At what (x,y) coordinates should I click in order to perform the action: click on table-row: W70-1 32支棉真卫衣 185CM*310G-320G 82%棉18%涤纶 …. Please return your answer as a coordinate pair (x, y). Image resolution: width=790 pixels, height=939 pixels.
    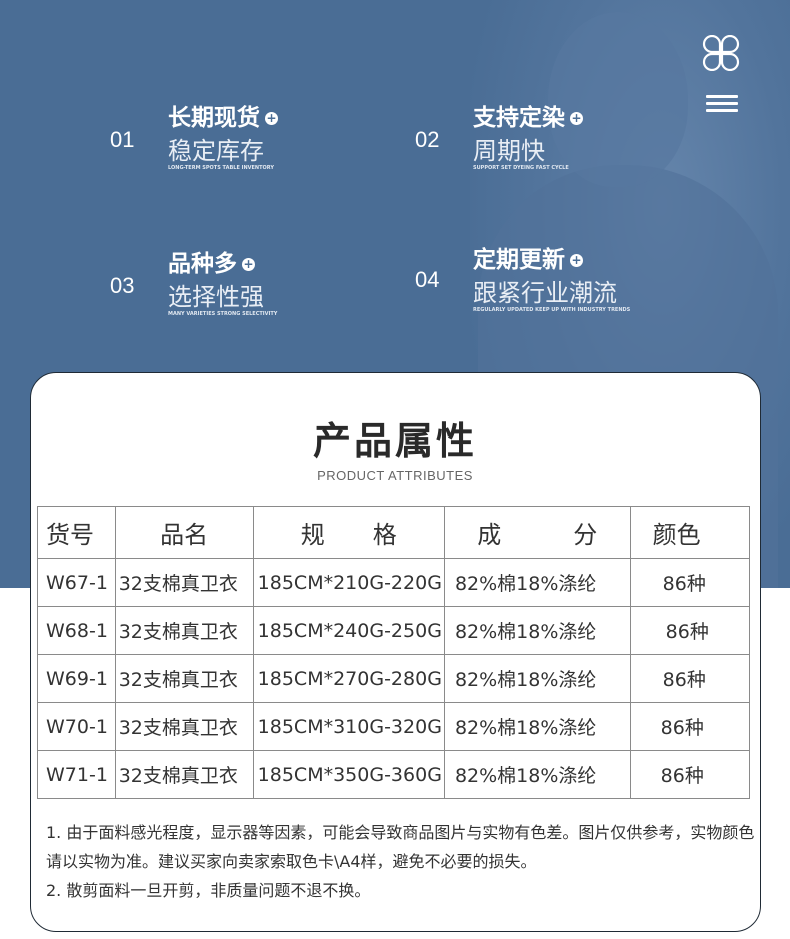
    Looking at the image, I should click on (394, 726).